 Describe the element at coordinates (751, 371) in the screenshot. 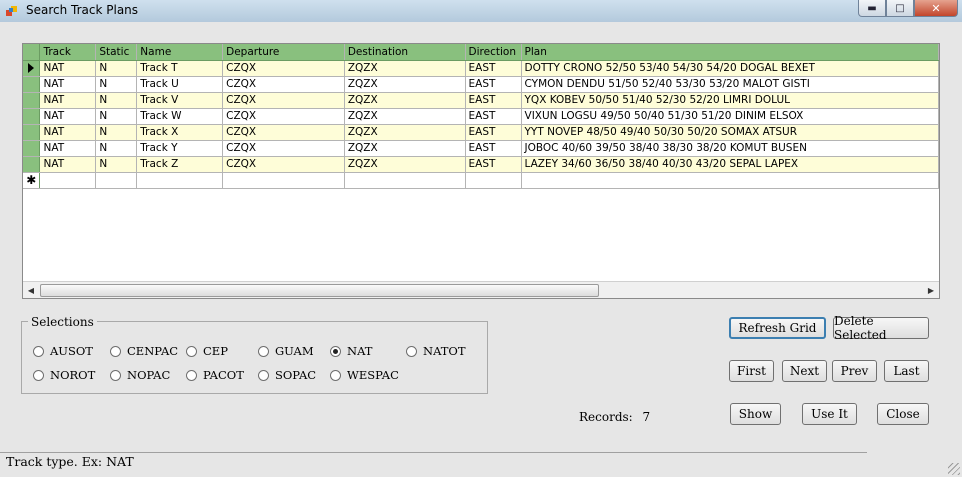

I see `first-button: First` at that location.